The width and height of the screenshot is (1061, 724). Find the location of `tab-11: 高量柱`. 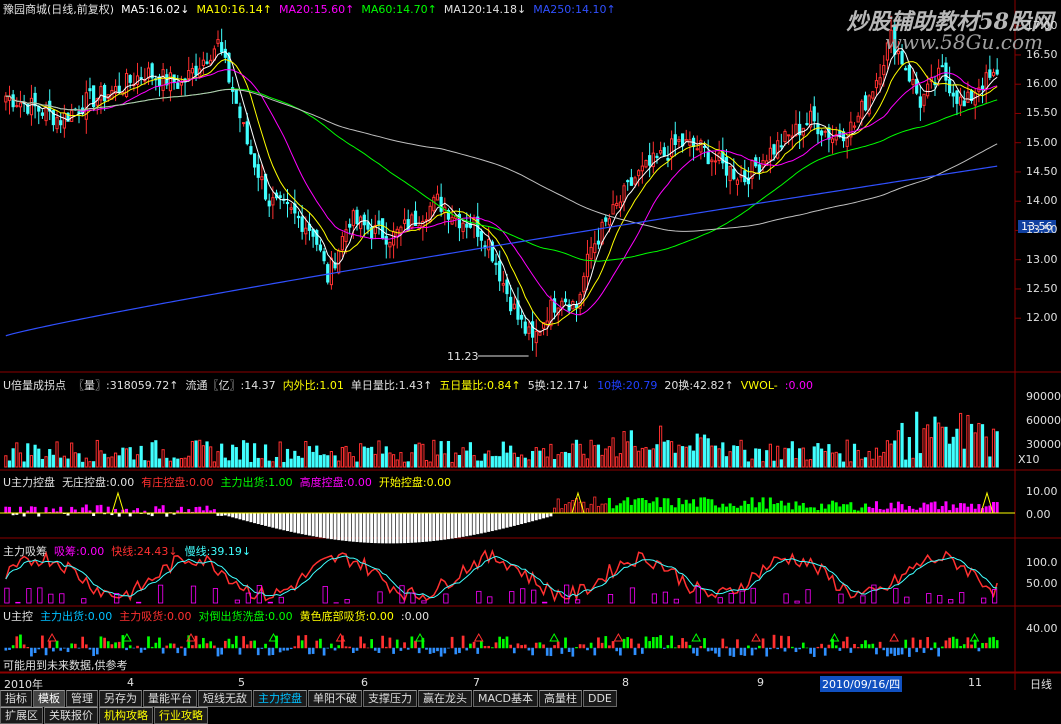

tab-11: 高量柱 is located at coordinates (560, 698).